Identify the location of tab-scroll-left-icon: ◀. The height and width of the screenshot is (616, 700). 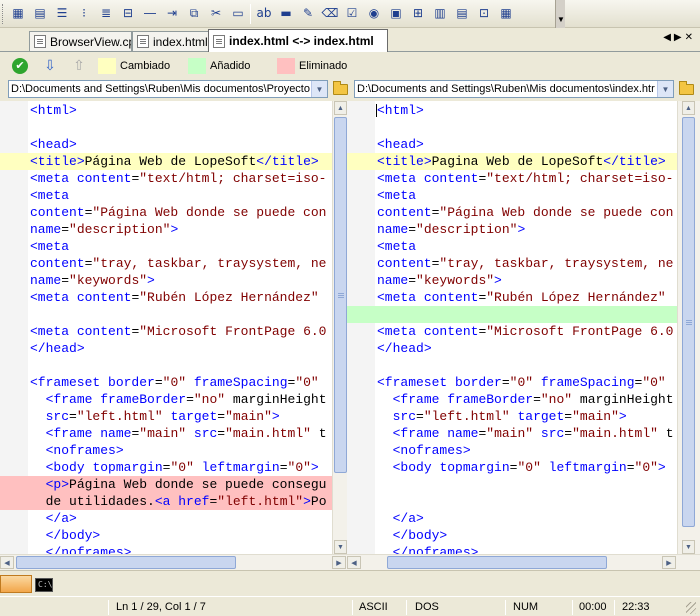
(668, 37).